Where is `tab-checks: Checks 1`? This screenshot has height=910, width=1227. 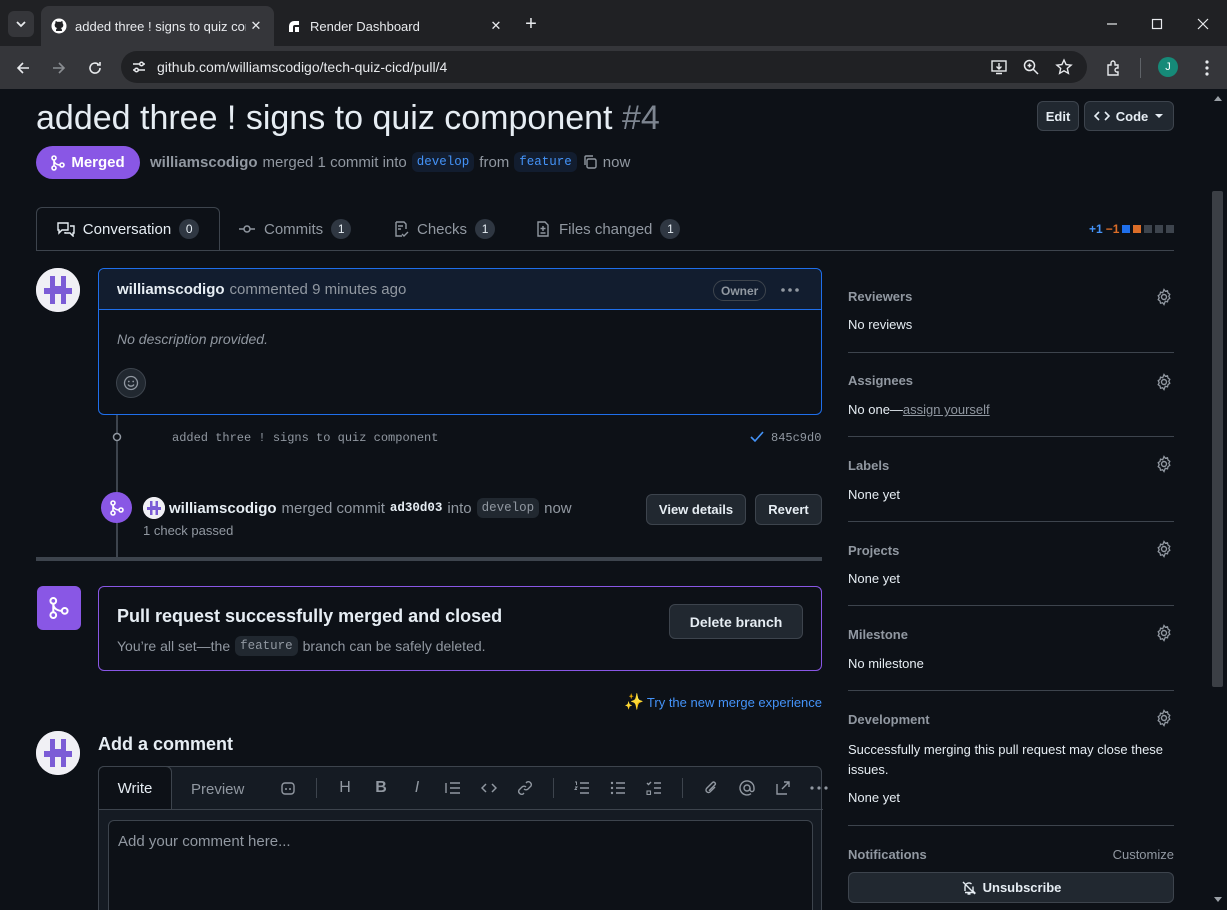
tab-checks: Checks 1 is located at coordinates (444, 229).